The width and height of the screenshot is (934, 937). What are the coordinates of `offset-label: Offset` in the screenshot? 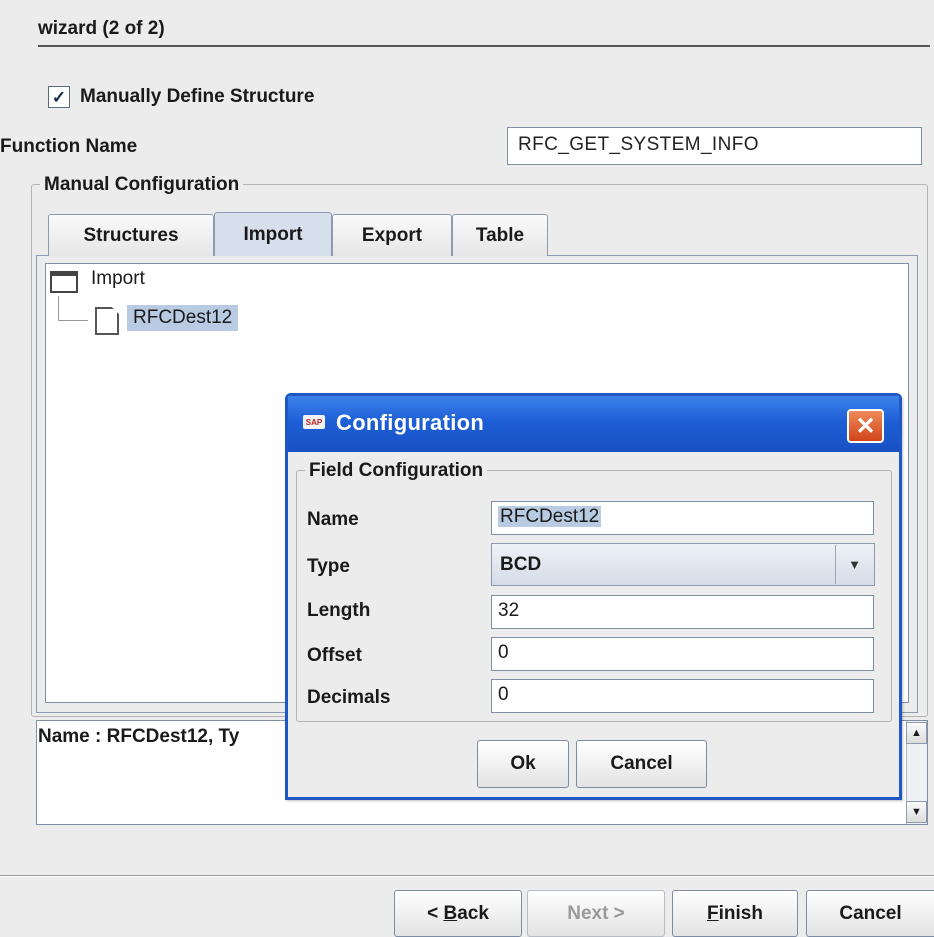 It's located at (334, 655).